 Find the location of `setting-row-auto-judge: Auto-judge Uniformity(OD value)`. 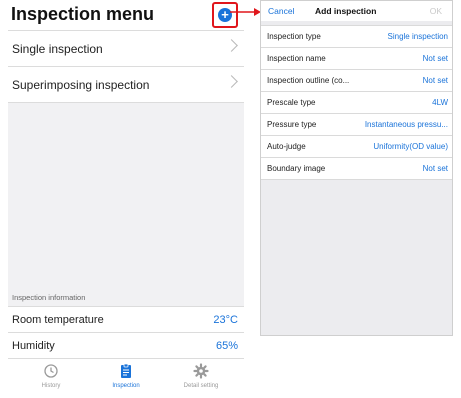

setting-row-auto-judge: Auto-judge Uniformity(OD value) is located at coordinates (356, 146).